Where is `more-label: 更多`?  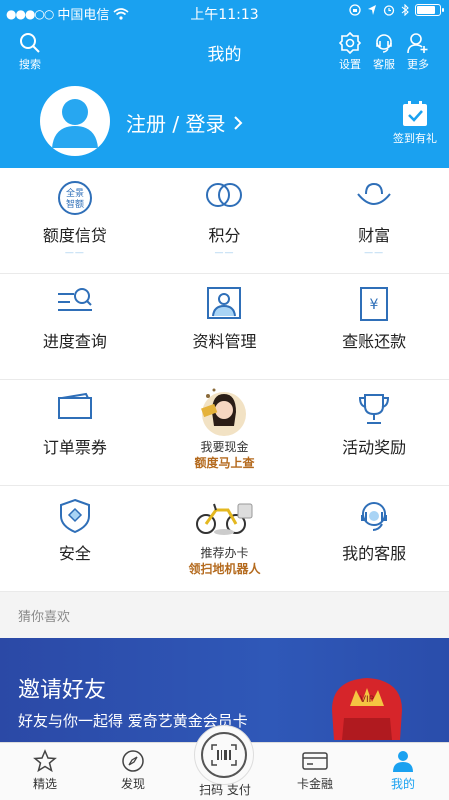 more-label: 更多 is located at coordinates (418, 64).